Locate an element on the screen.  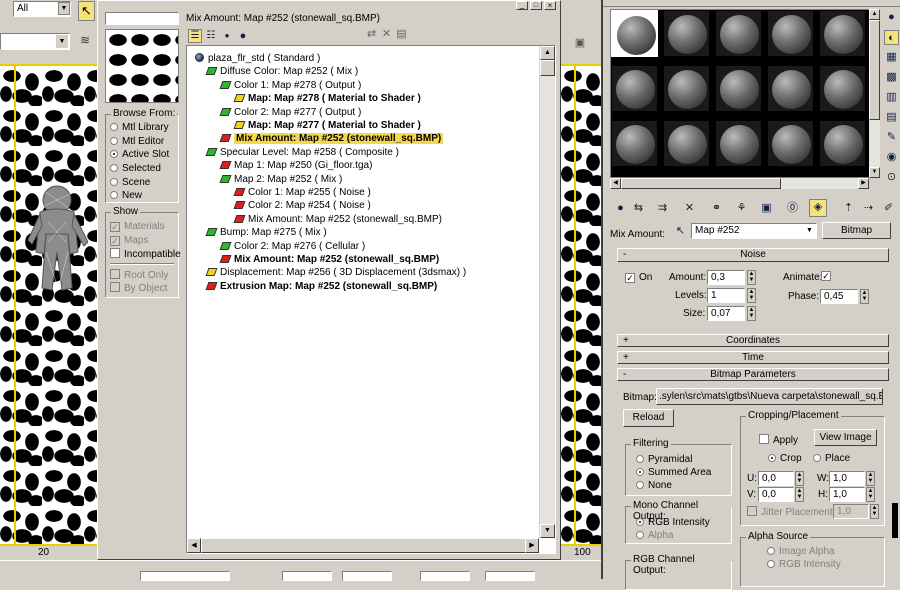
u-spinner: ▲ ▼ is located at coordinates (799, 478).